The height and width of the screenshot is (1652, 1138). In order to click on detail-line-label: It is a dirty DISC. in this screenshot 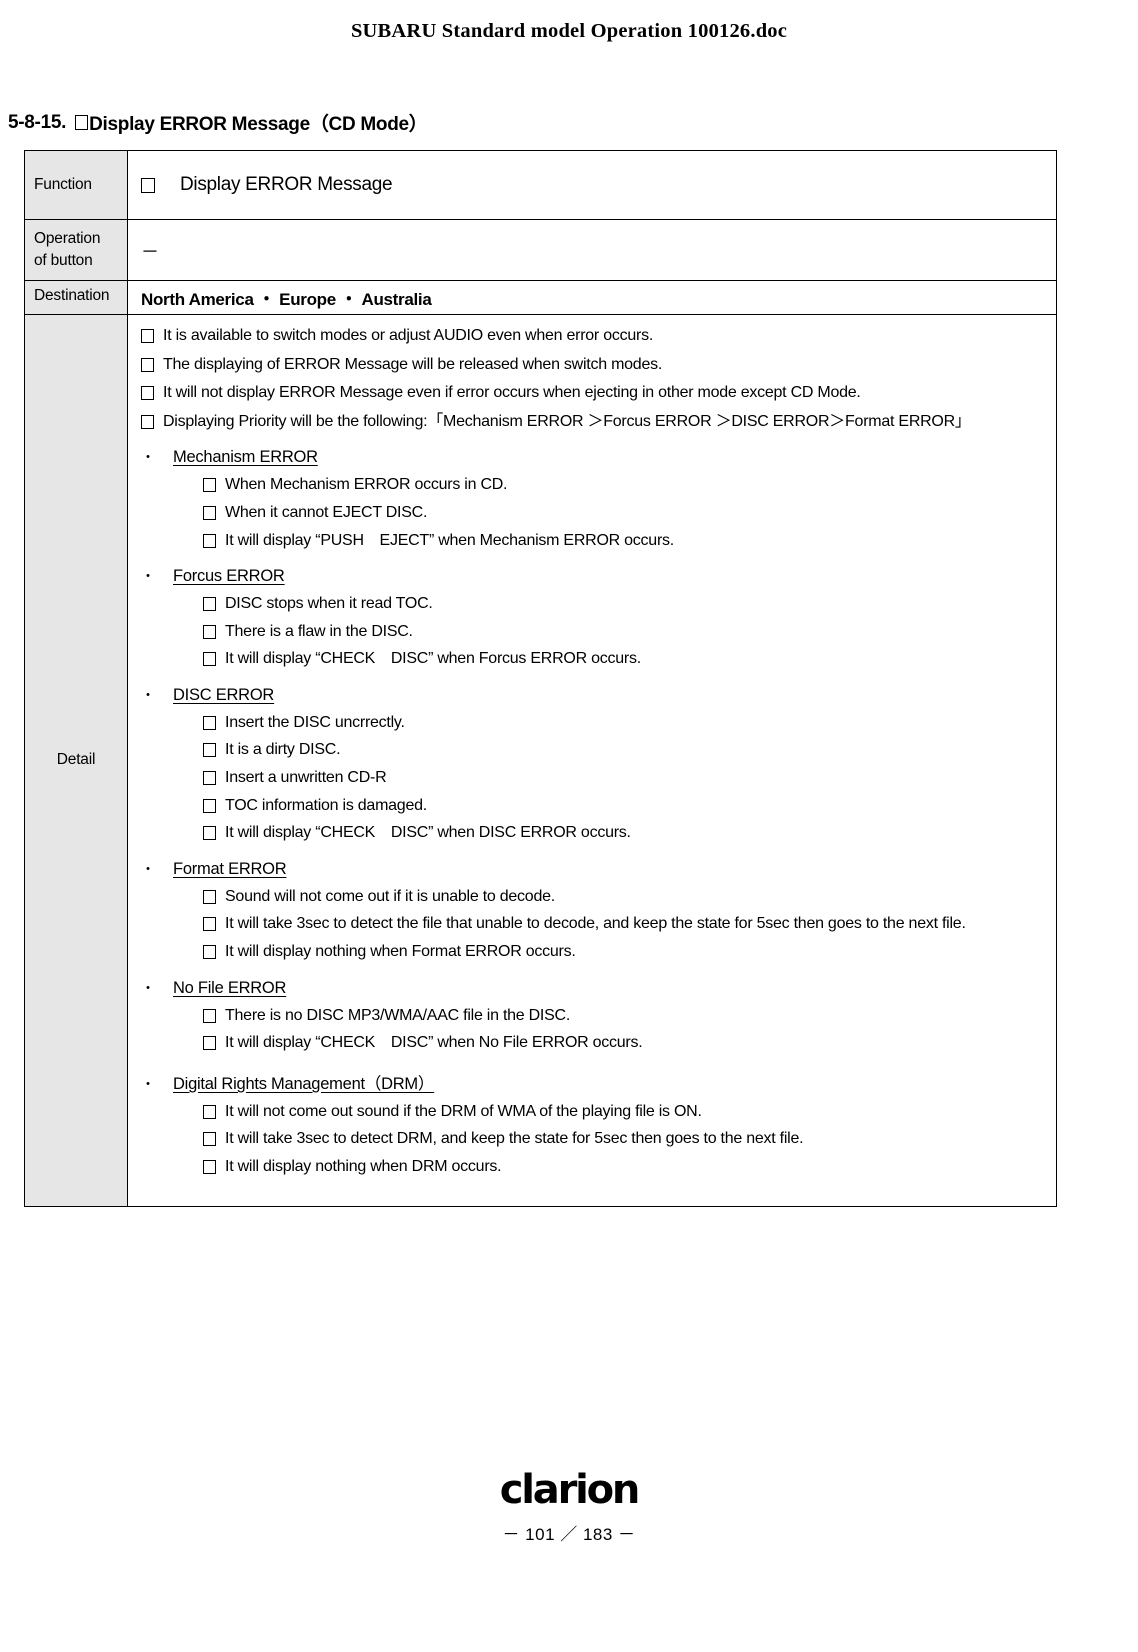, I will do `click(283, 750)`.